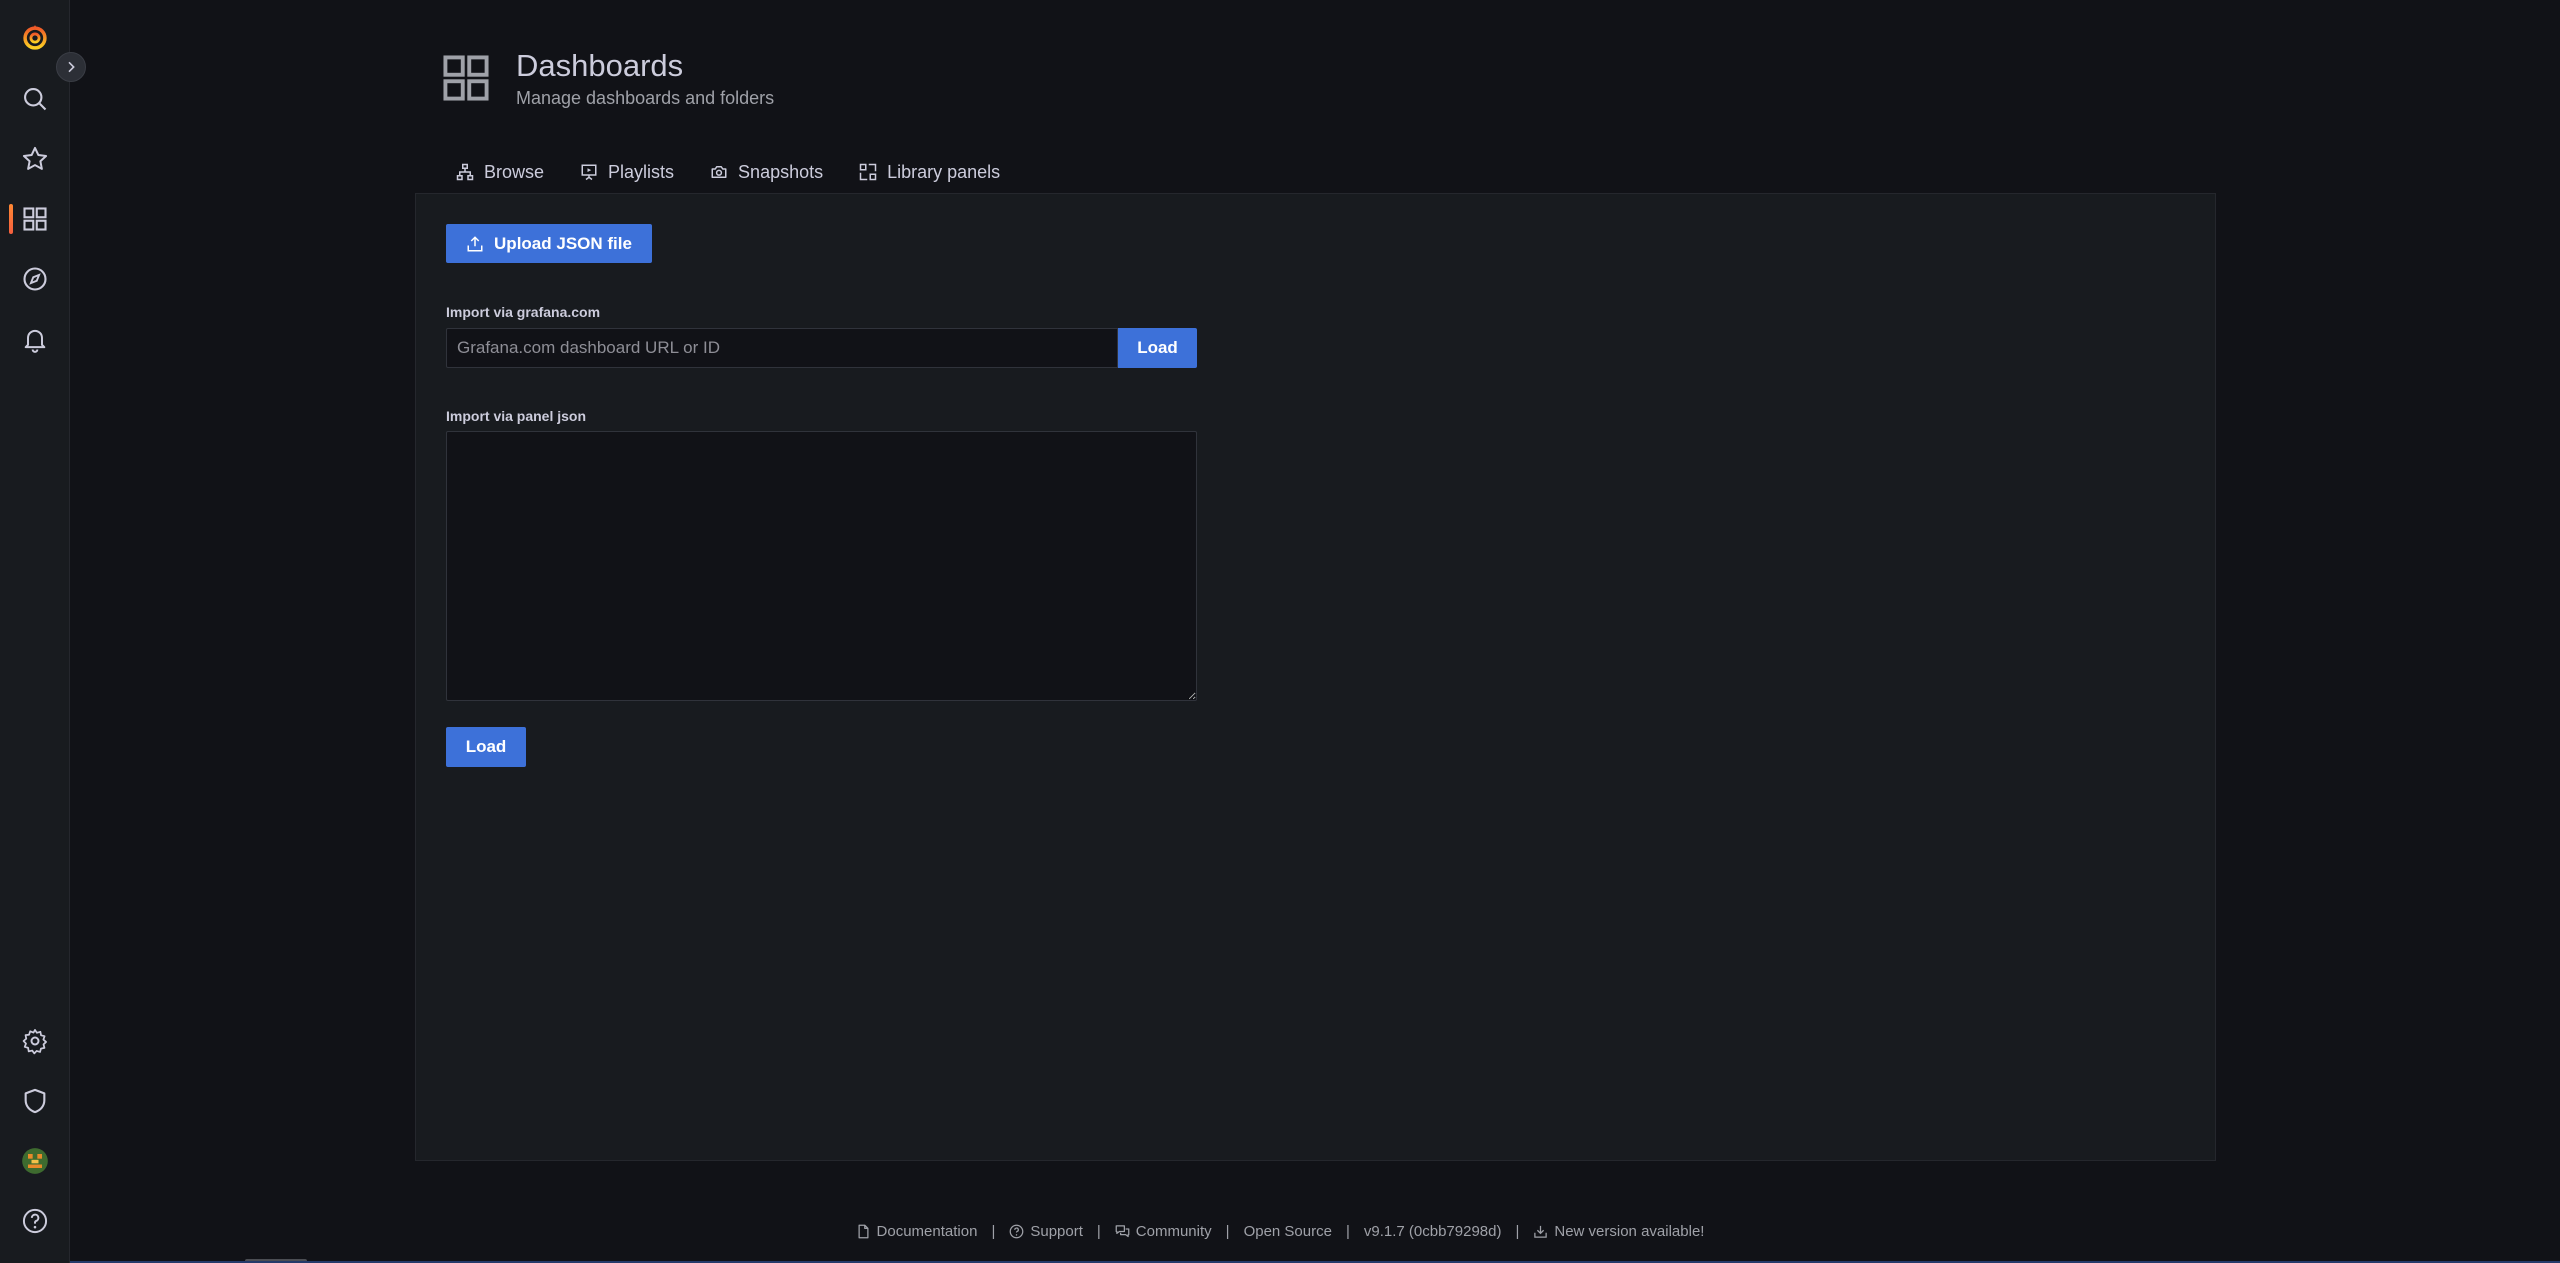 Image resolution: width=2560 pixels, height=1263 pixels. I want to click on avatar-svg, so click(35, 1161).